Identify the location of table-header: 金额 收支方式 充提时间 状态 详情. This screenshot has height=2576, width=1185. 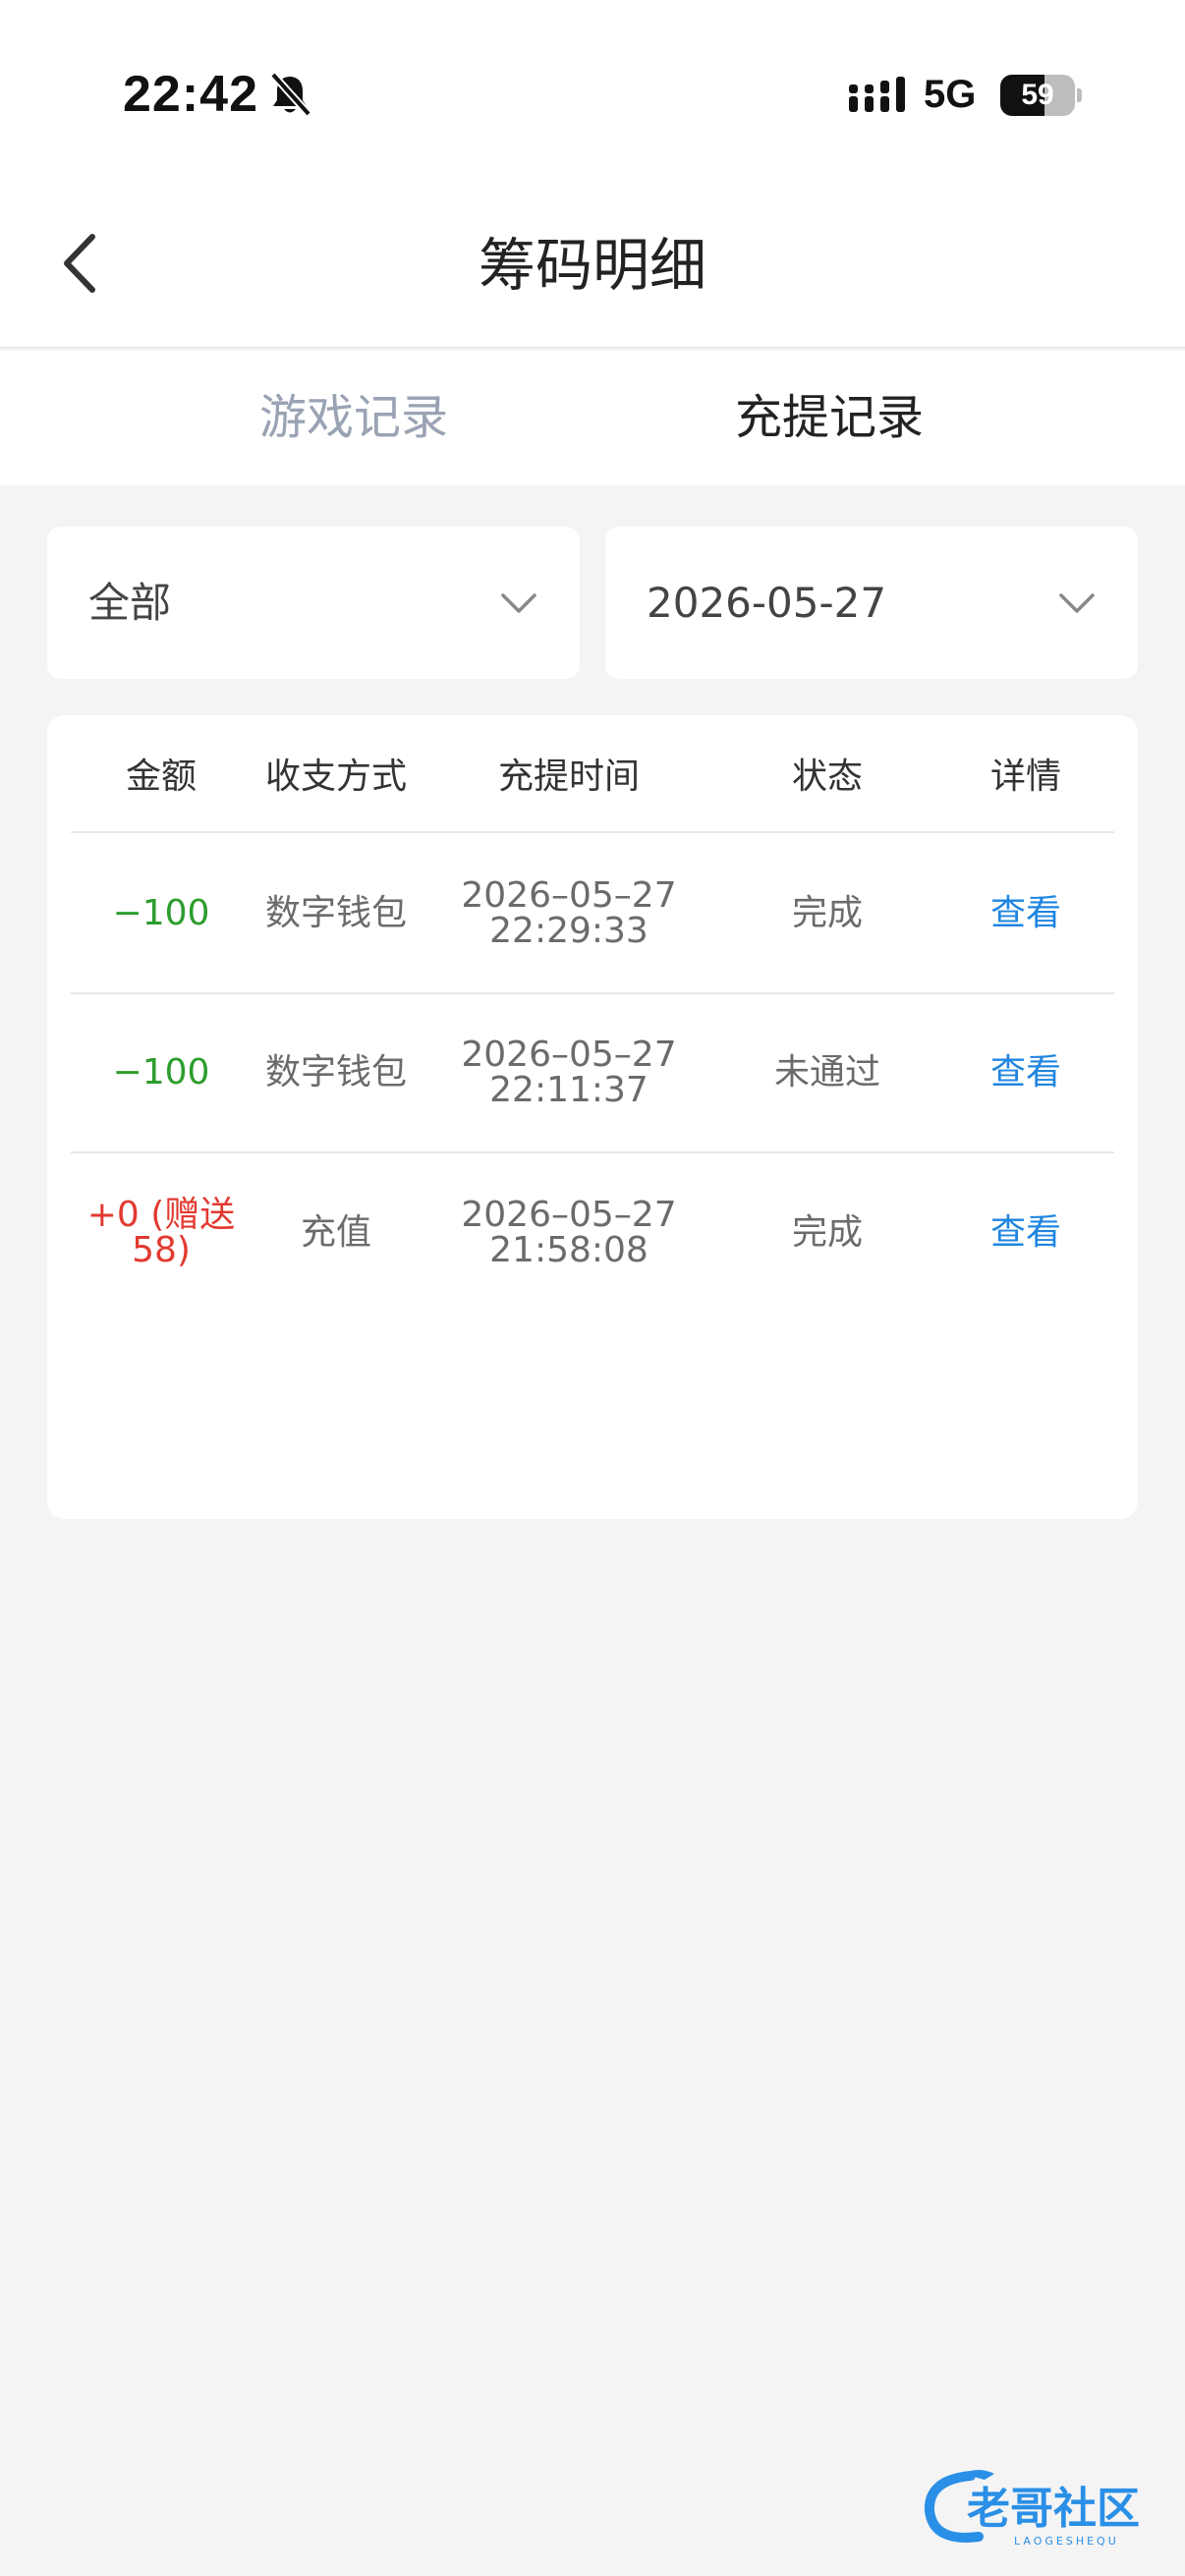
(592, 774).